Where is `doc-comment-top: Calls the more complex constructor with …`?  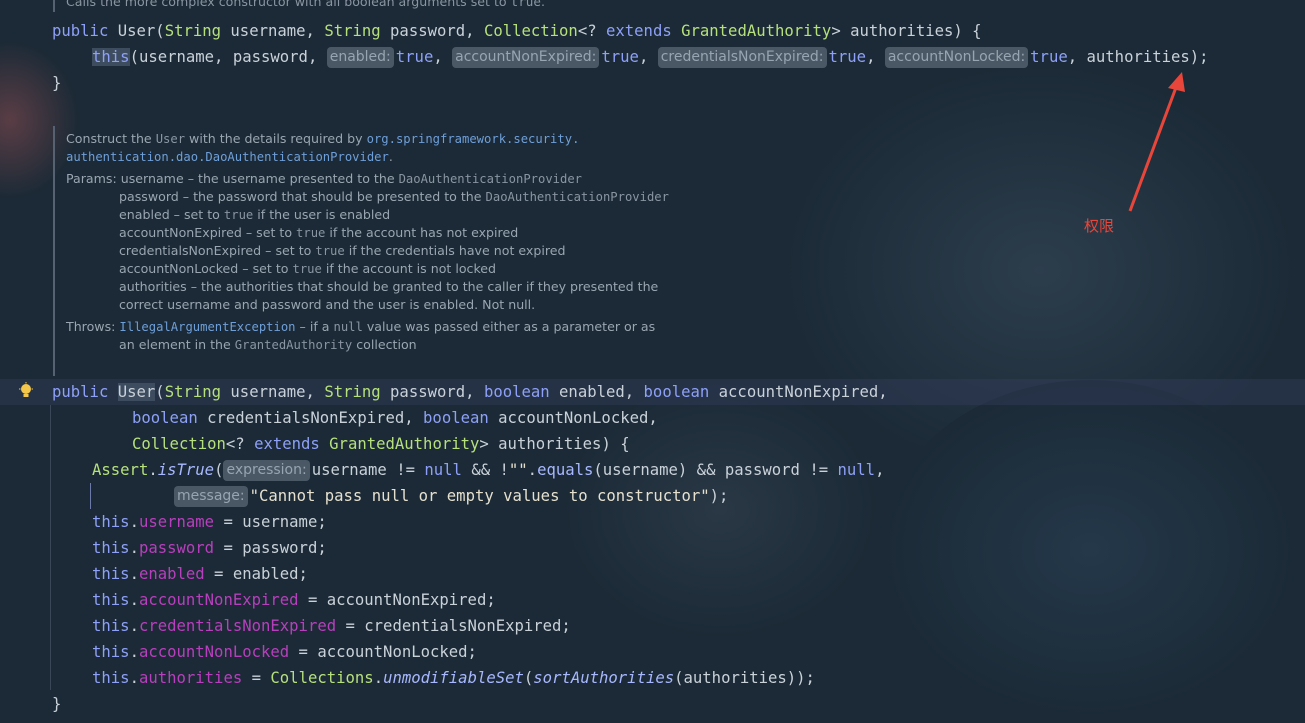
doc-comment-top: Calls the more complex constructor with … is located at coordinates (305, 4).